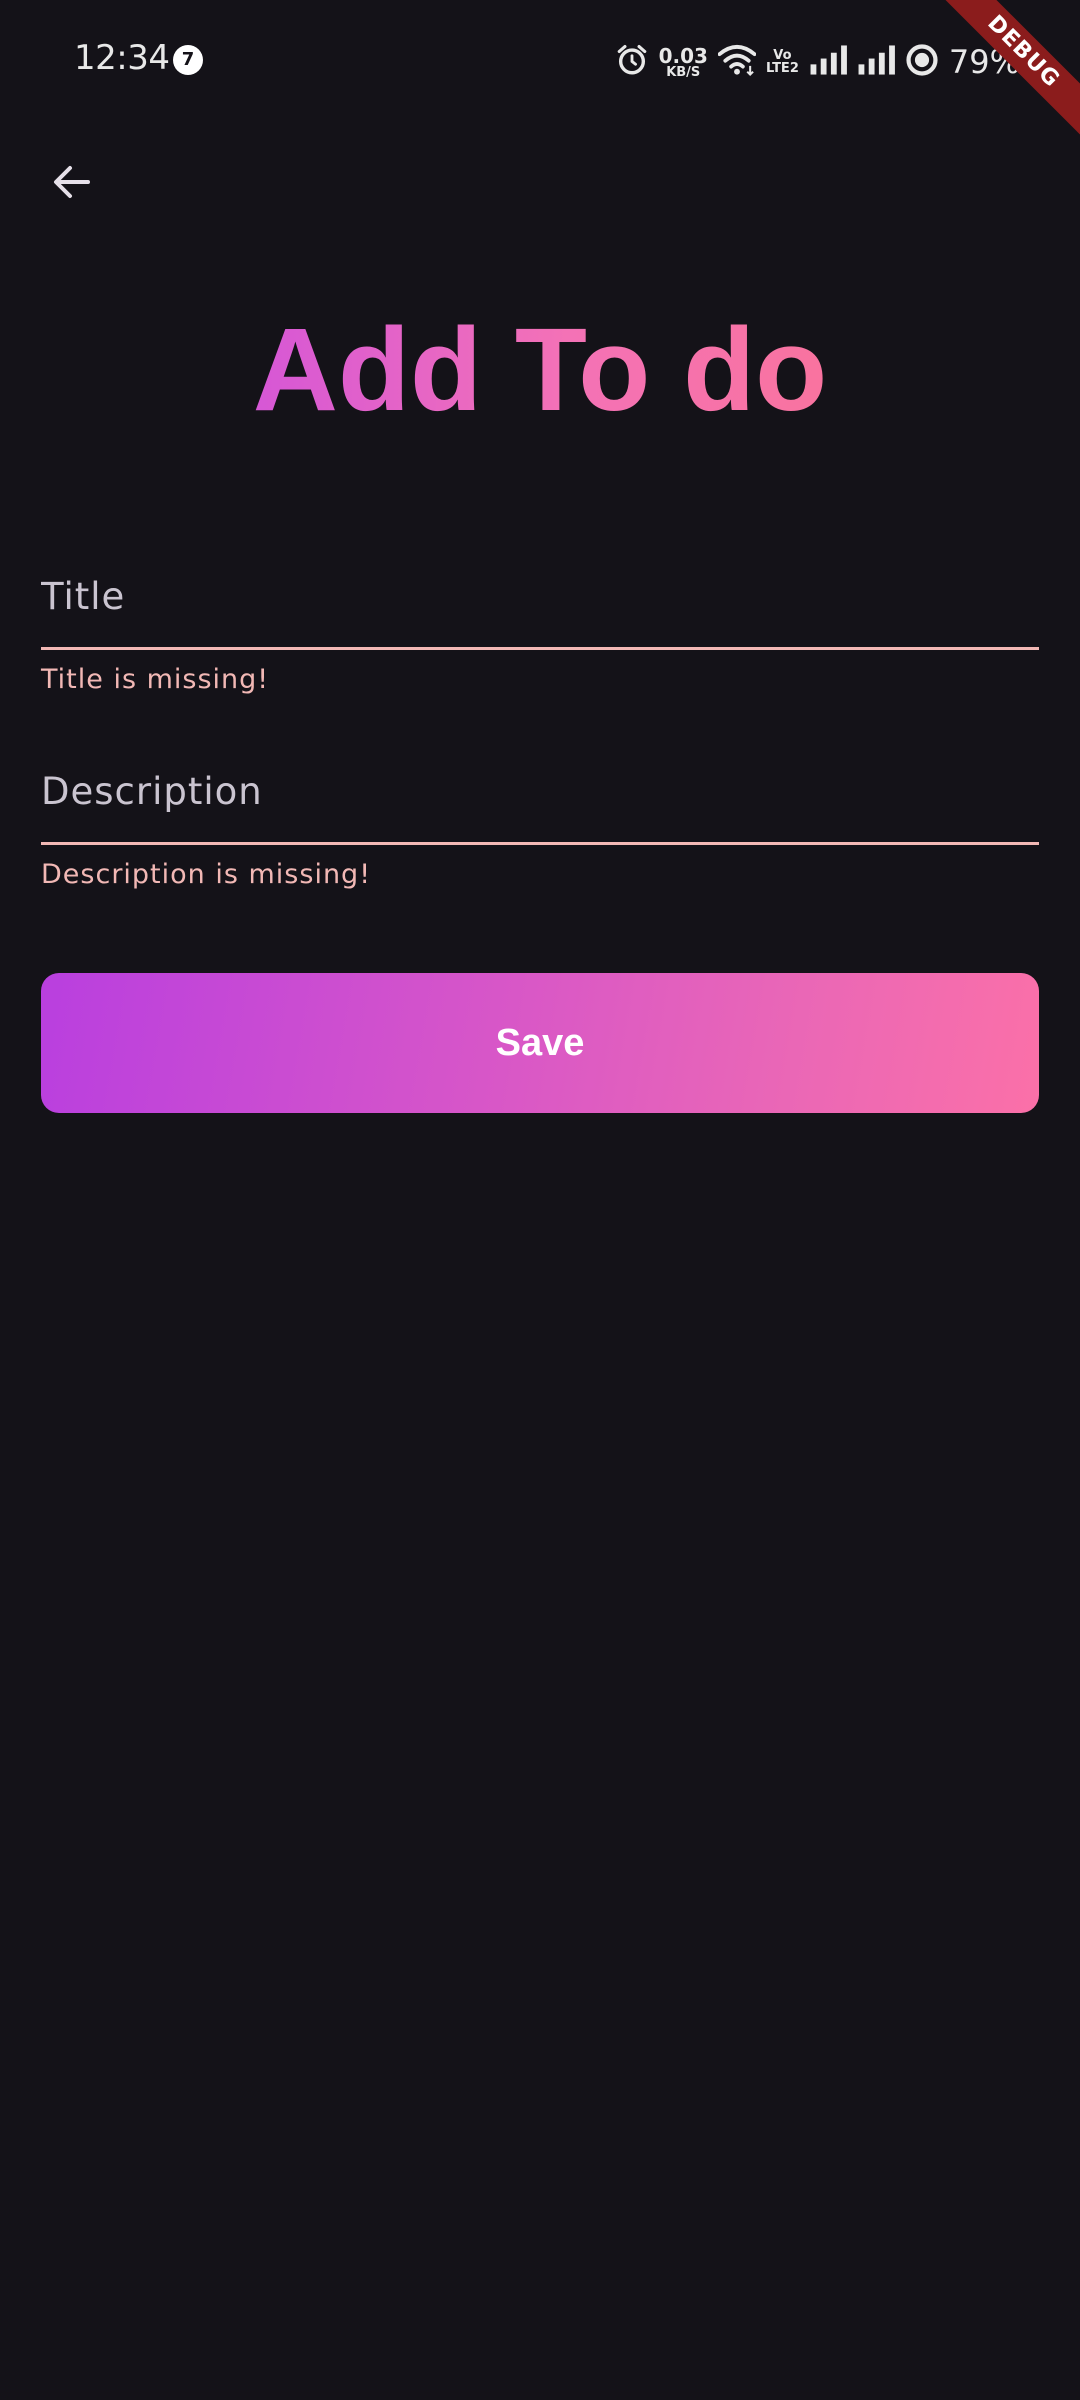 The width and height of the screenshot is (1080, 2400). What do you see at coordinates (155, 679) in the screenshot?
I see `title-error-text: Title is missing!` at bounding box center [155, 679].